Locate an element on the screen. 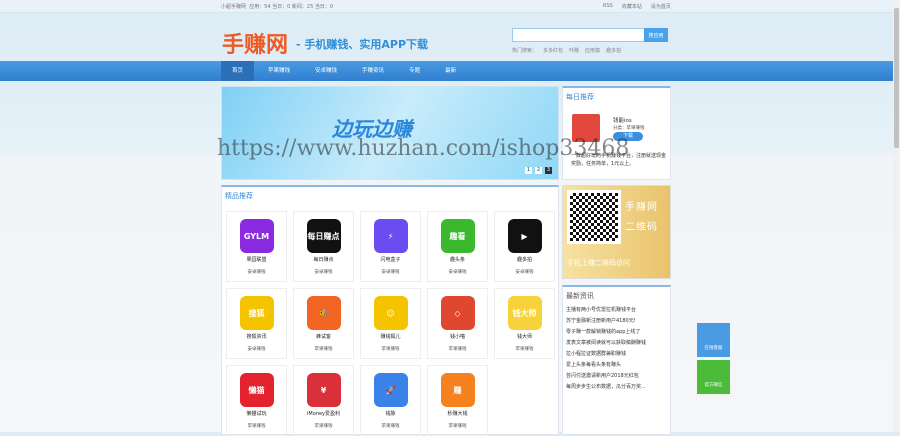  nav-ios: 苹果赚钱 is located at coordinates (279, 71).